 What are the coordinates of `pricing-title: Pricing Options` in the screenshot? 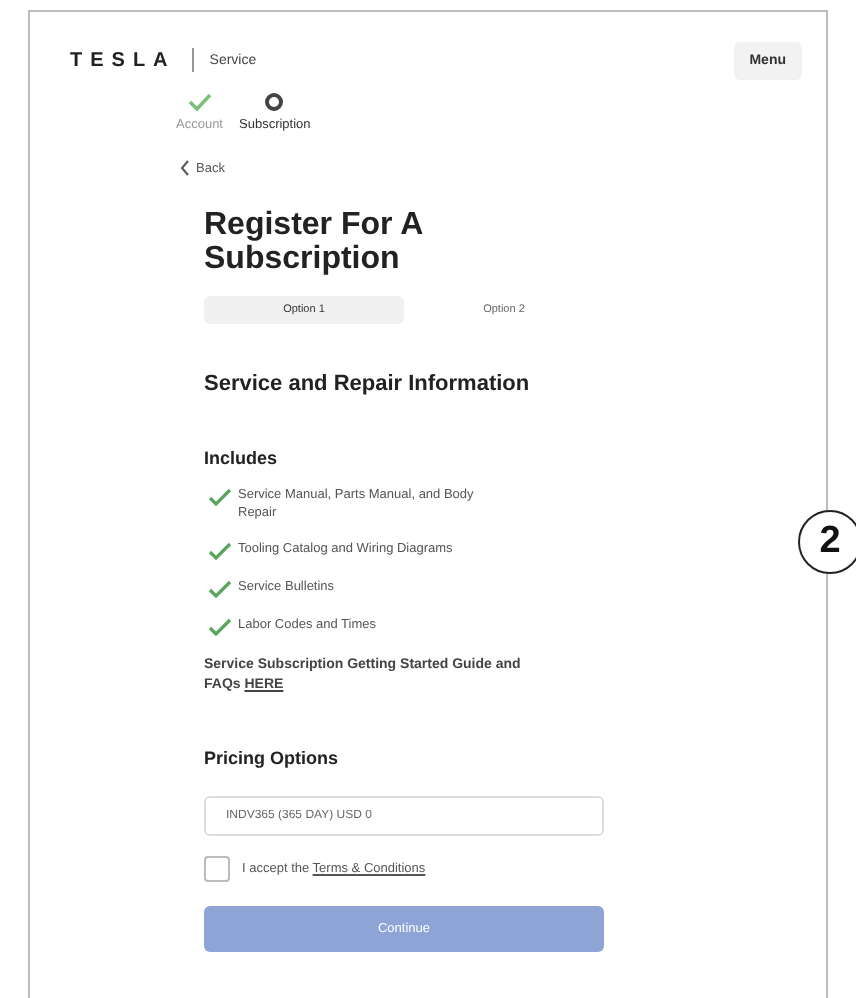 It's located at (272, 758).